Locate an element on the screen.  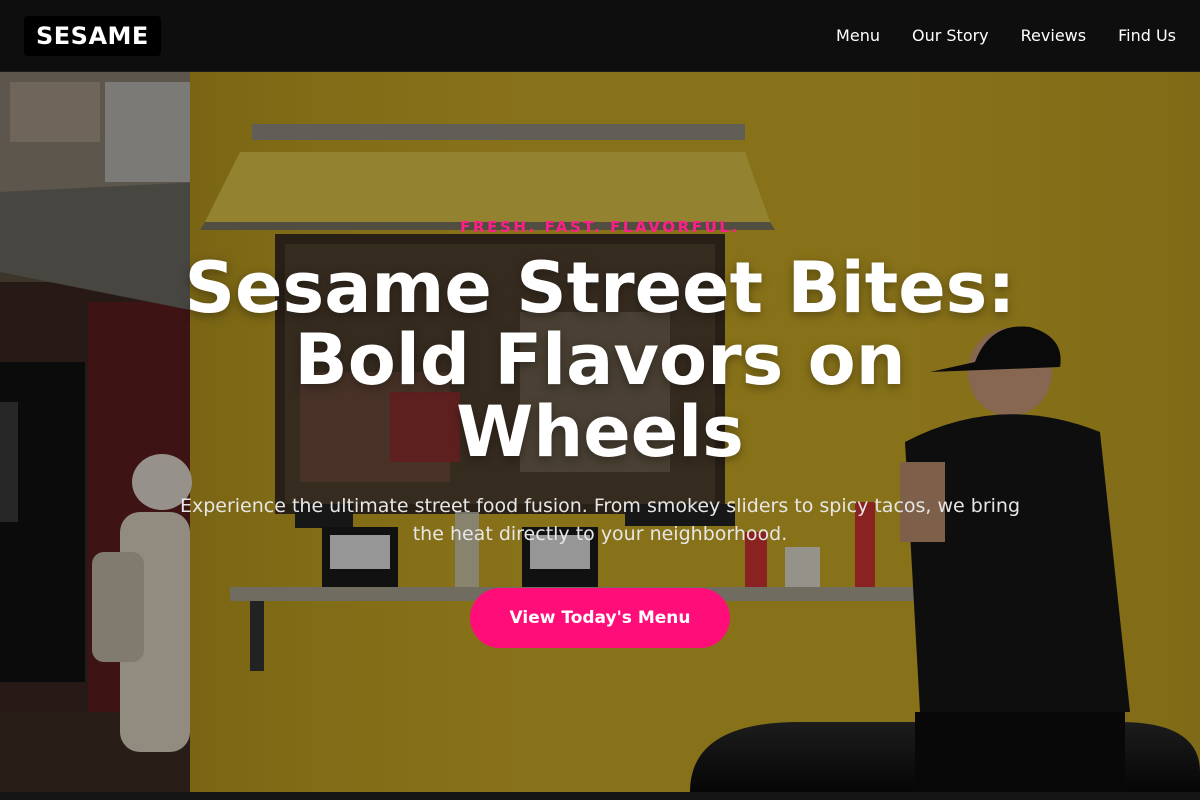
view-menu-button: View Today's Menu is located at coordinates (600, 618).